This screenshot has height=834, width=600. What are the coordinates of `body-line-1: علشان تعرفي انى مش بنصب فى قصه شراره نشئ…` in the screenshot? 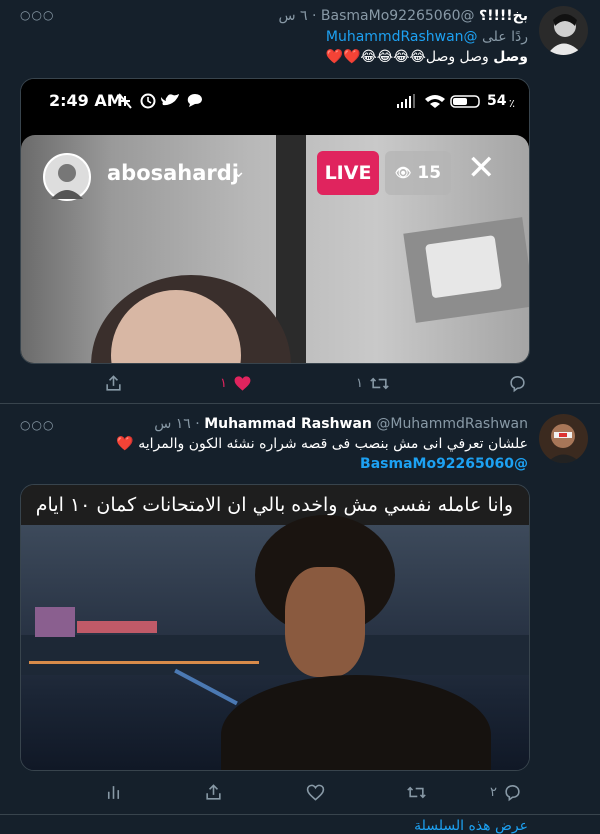 It's located at (333, 444).